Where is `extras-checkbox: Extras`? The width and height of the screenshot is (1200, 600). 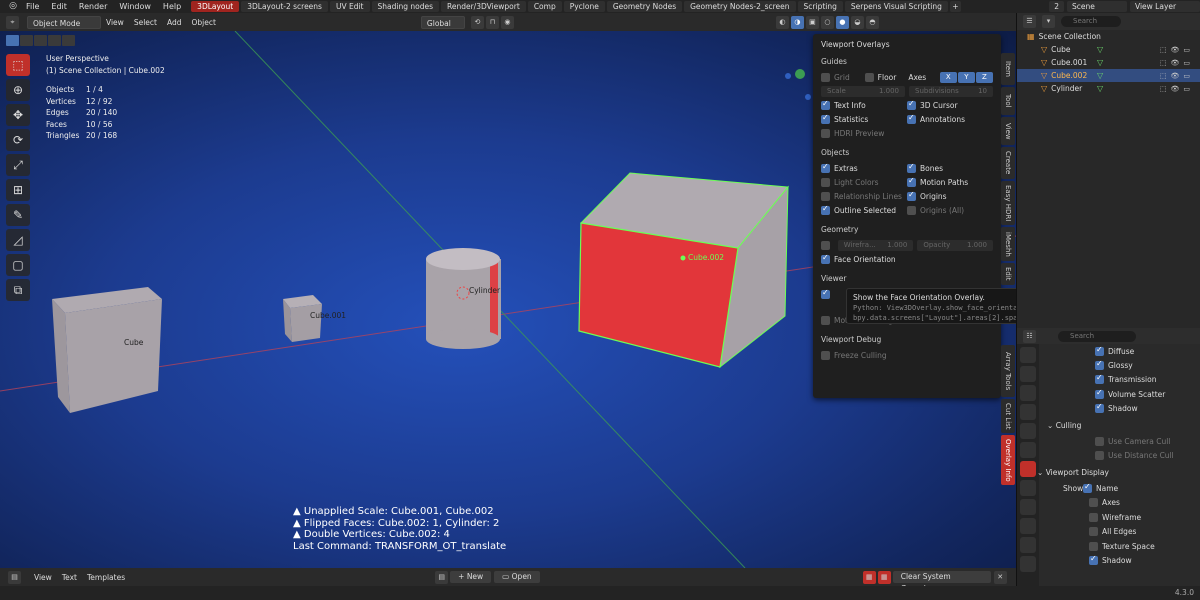 extras-checkbox: Extras is located at coordinates (864, 167).